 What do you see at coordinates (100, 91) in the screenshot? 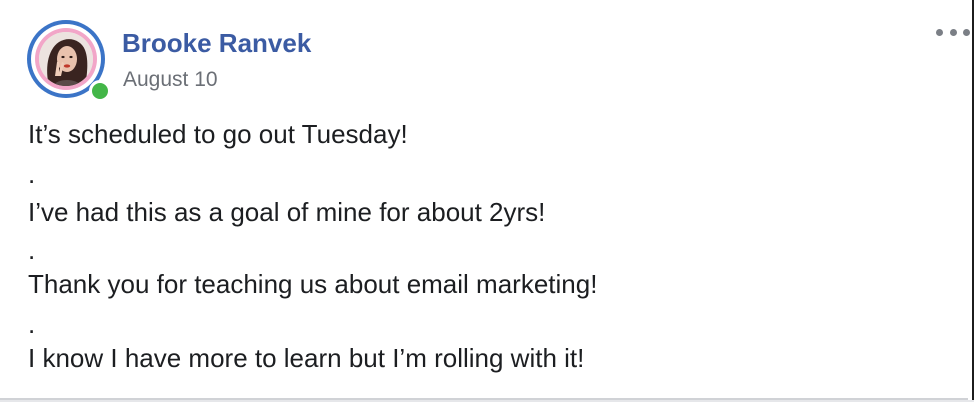
I see `online-status-icon` at bounding box center [100, 91].